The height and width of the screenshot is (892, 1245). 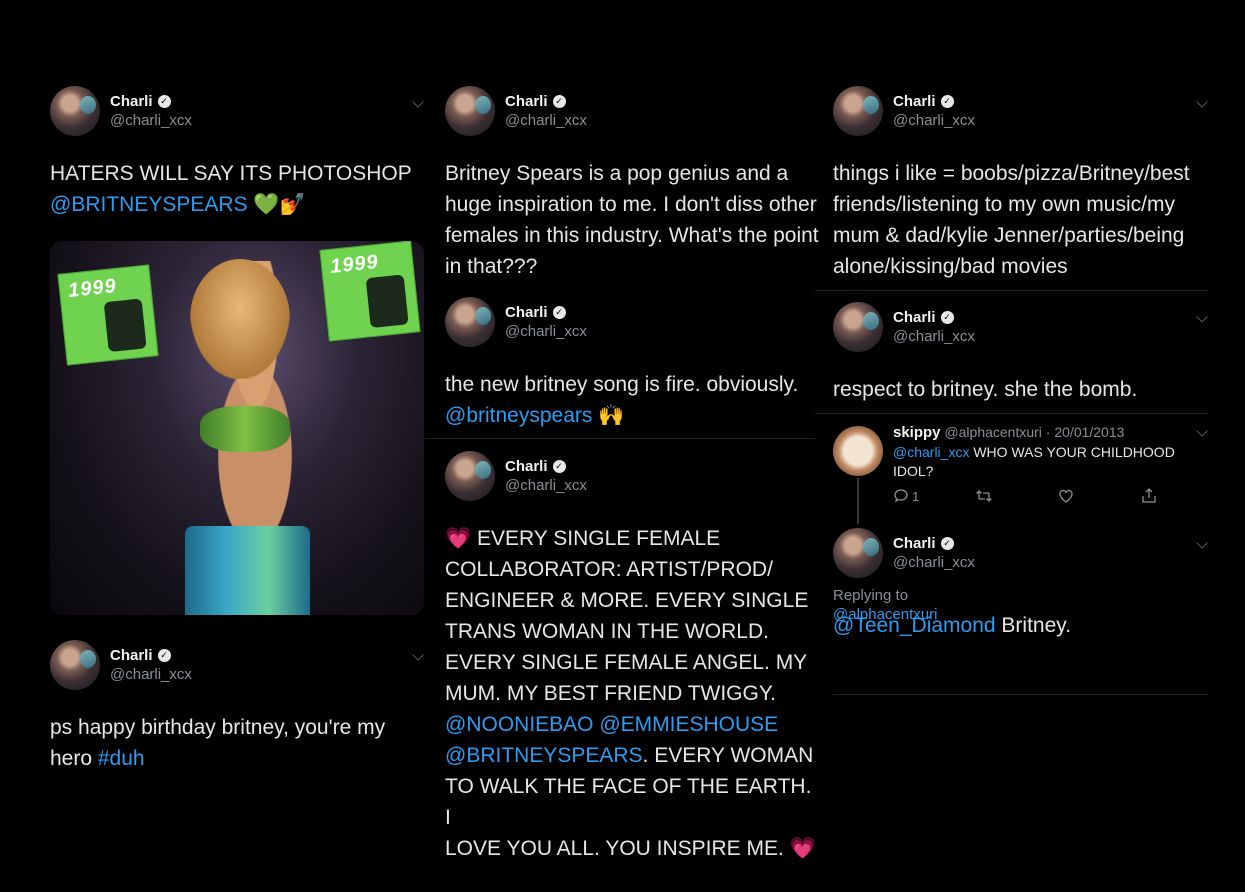 What do you see at coordinates (916, 496) in the screenshot?
I see `reply-count: 1` at bounding box center [916, 496].